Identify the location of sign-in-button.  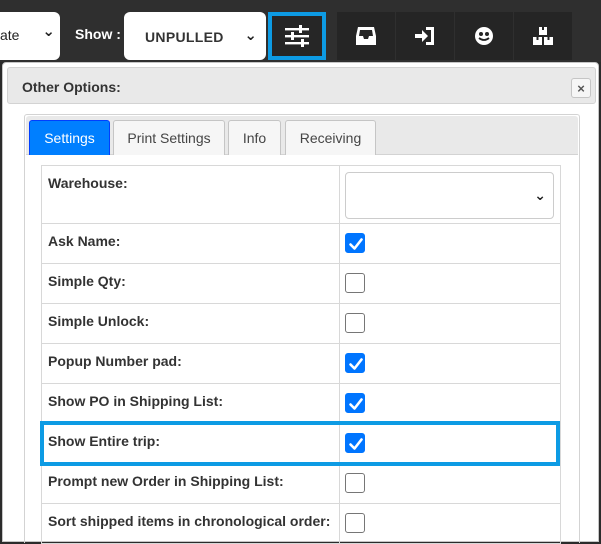
(425, 36).